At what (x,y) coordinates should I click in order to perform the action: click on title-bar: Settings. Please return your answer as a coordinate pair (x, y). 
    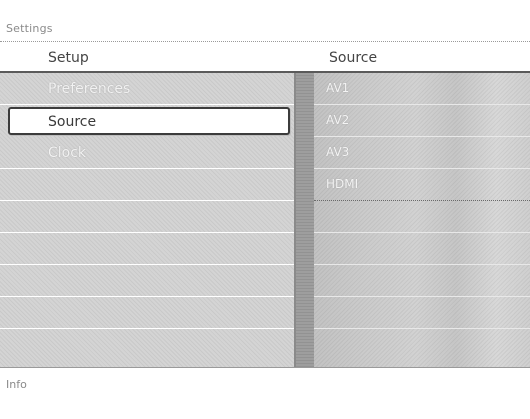
    Looking at the image, I should click on (265, 21).